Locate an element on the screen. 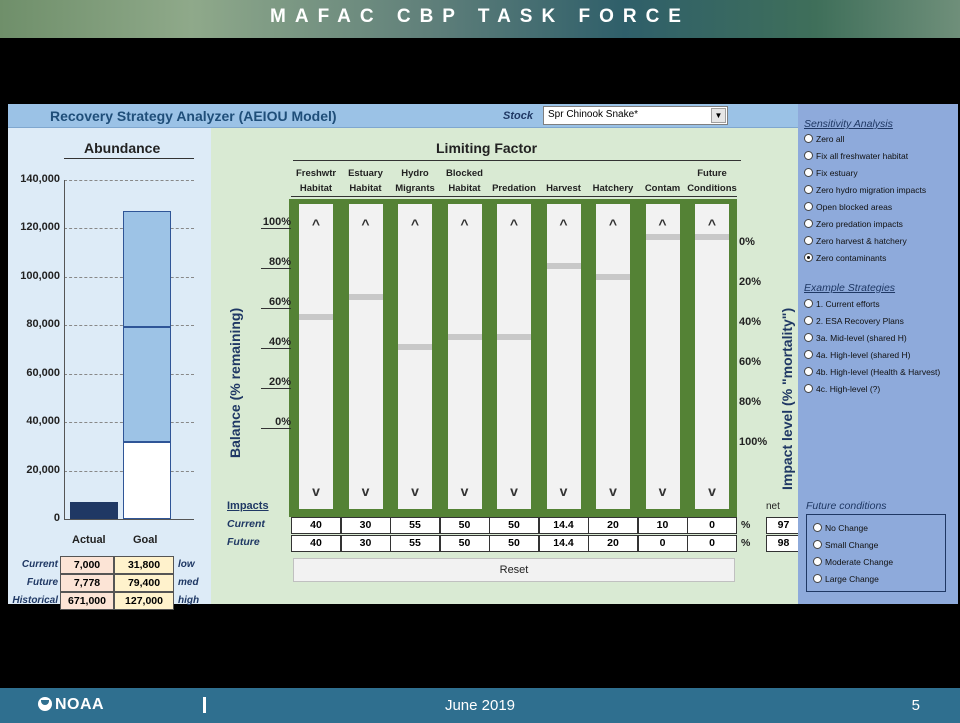 Image resolution: width=960 pixels, height=723 pixels. future-condition-option: Large Change is located at coordinates (846, 580).